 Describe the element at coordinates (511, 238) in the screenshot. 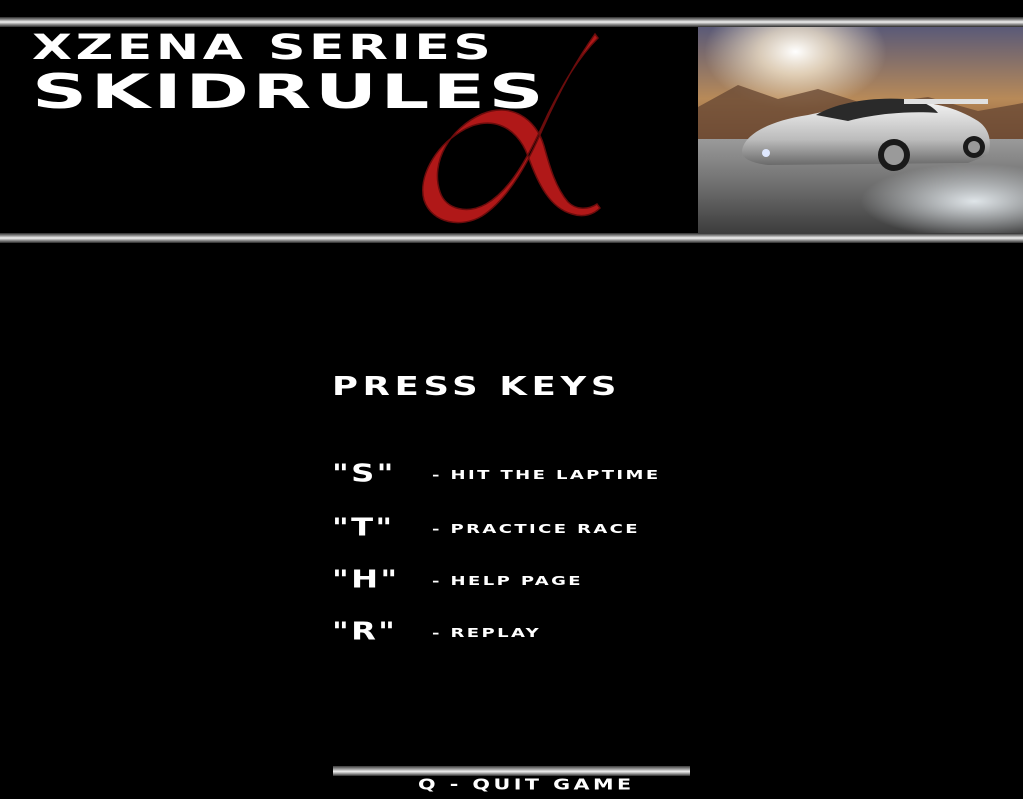

I see `header-bottom-chrome-bar` at that location.